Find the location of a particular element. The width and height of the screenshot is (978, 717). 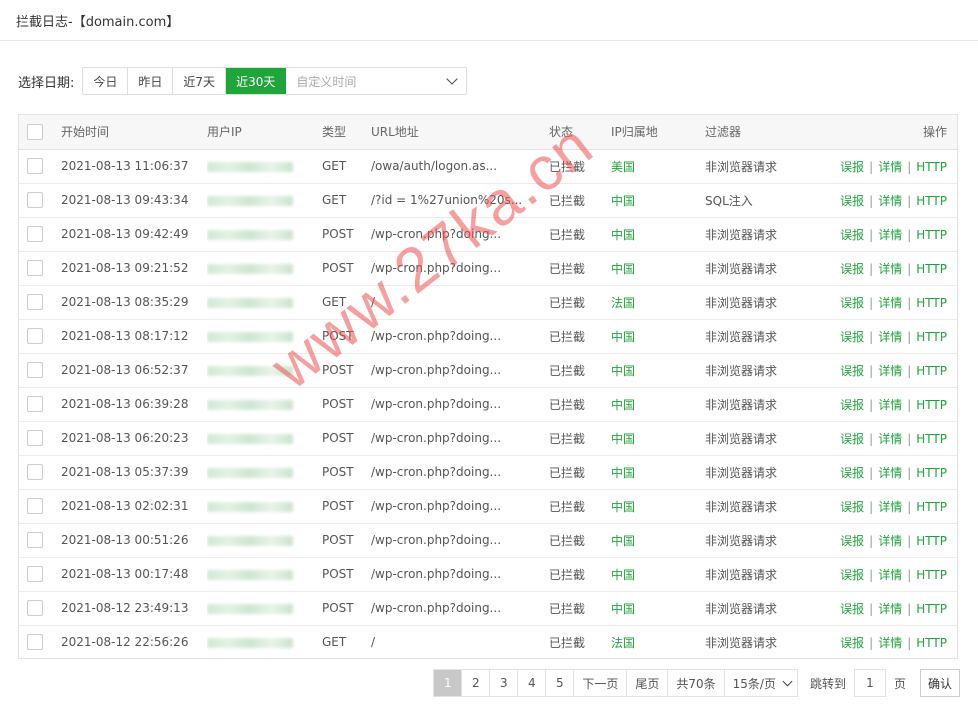

date-option-30days: 近30天 is located at coordinates (256, 81).